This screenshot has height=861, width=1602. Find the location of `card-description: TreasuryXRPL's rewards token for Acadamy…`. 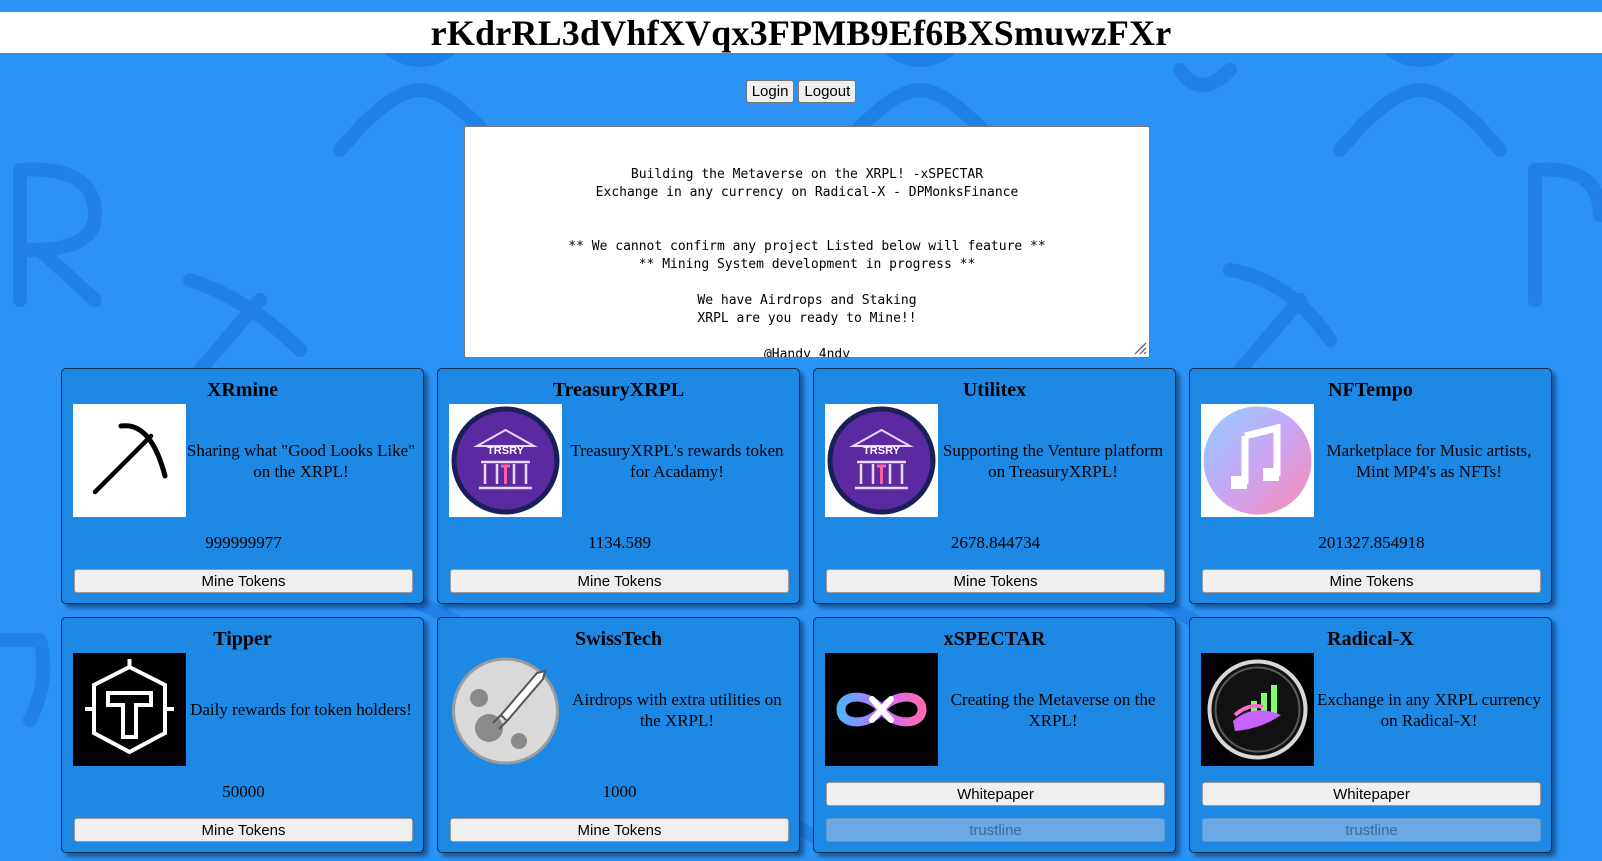

card-description: TreasuryXRPL's rewards token for Acadamy… is located at coordinates (677, 460).